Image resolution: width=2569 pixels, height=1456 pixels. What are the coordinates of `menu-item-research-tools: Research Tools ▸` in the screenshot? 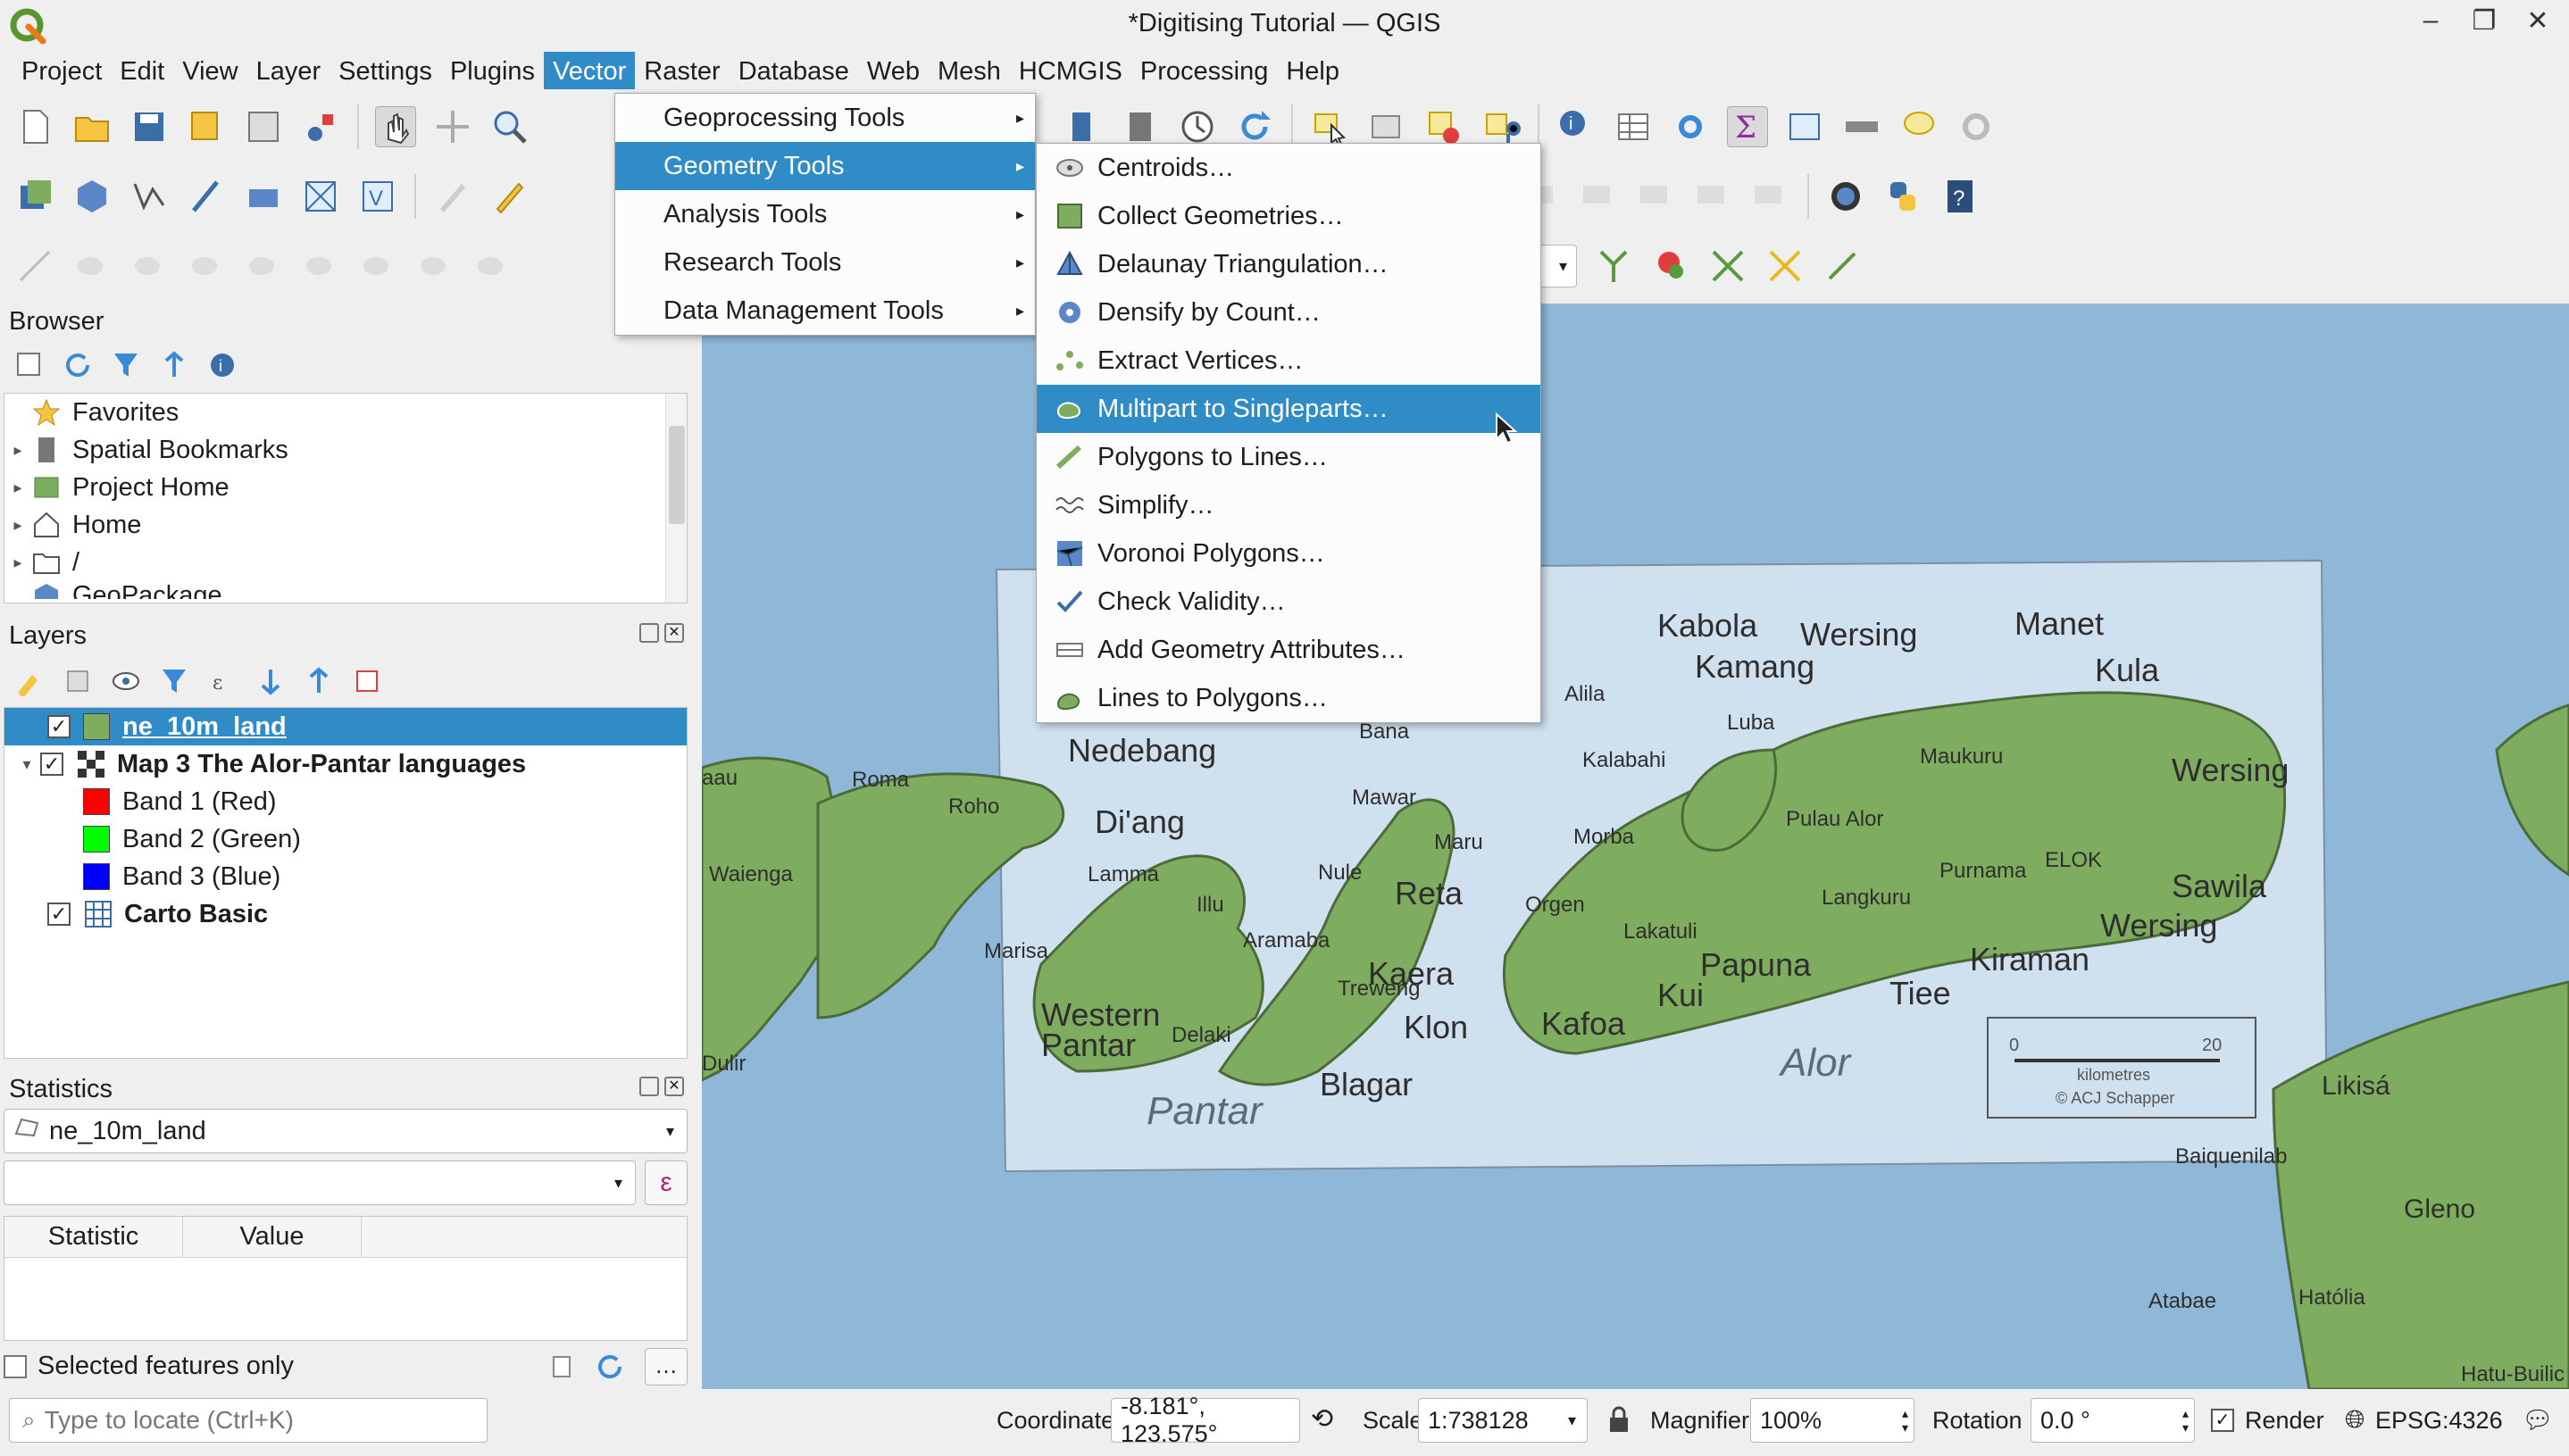 It's located at (825, 262).